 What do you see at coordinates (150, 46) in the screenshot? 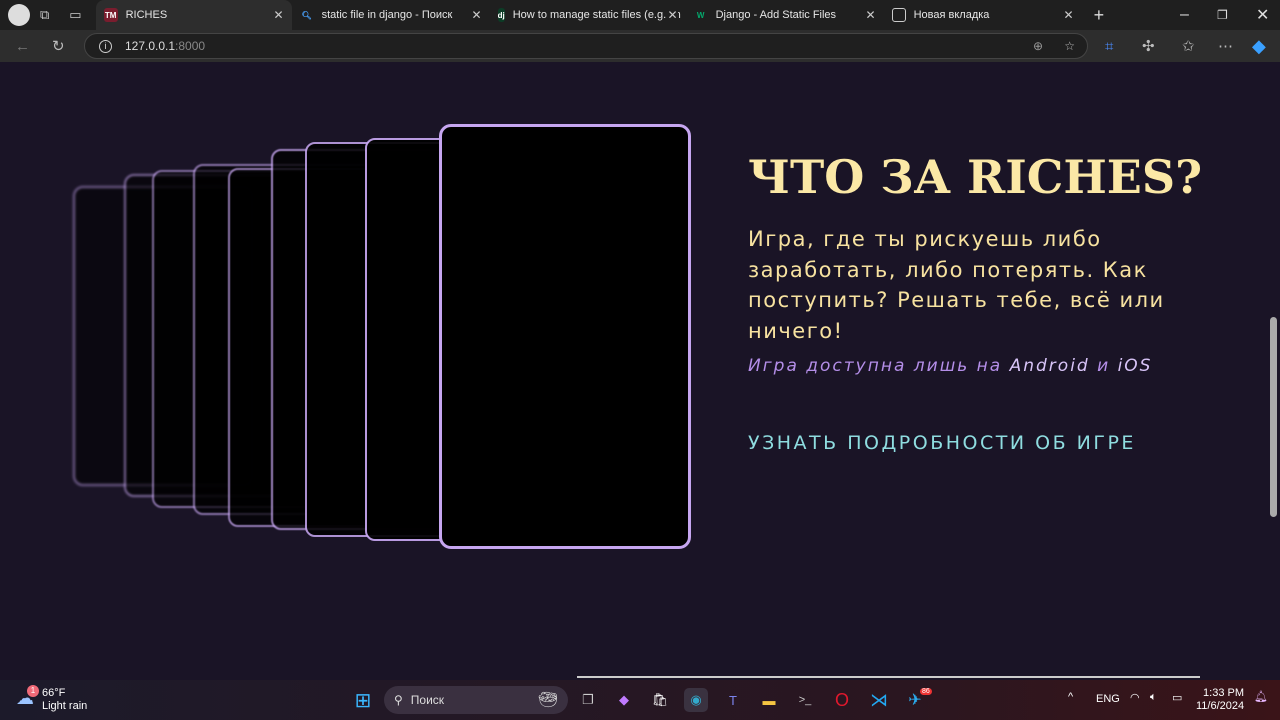
I see `url-host: 127.0.0.1` at bounding box center [150, 46].